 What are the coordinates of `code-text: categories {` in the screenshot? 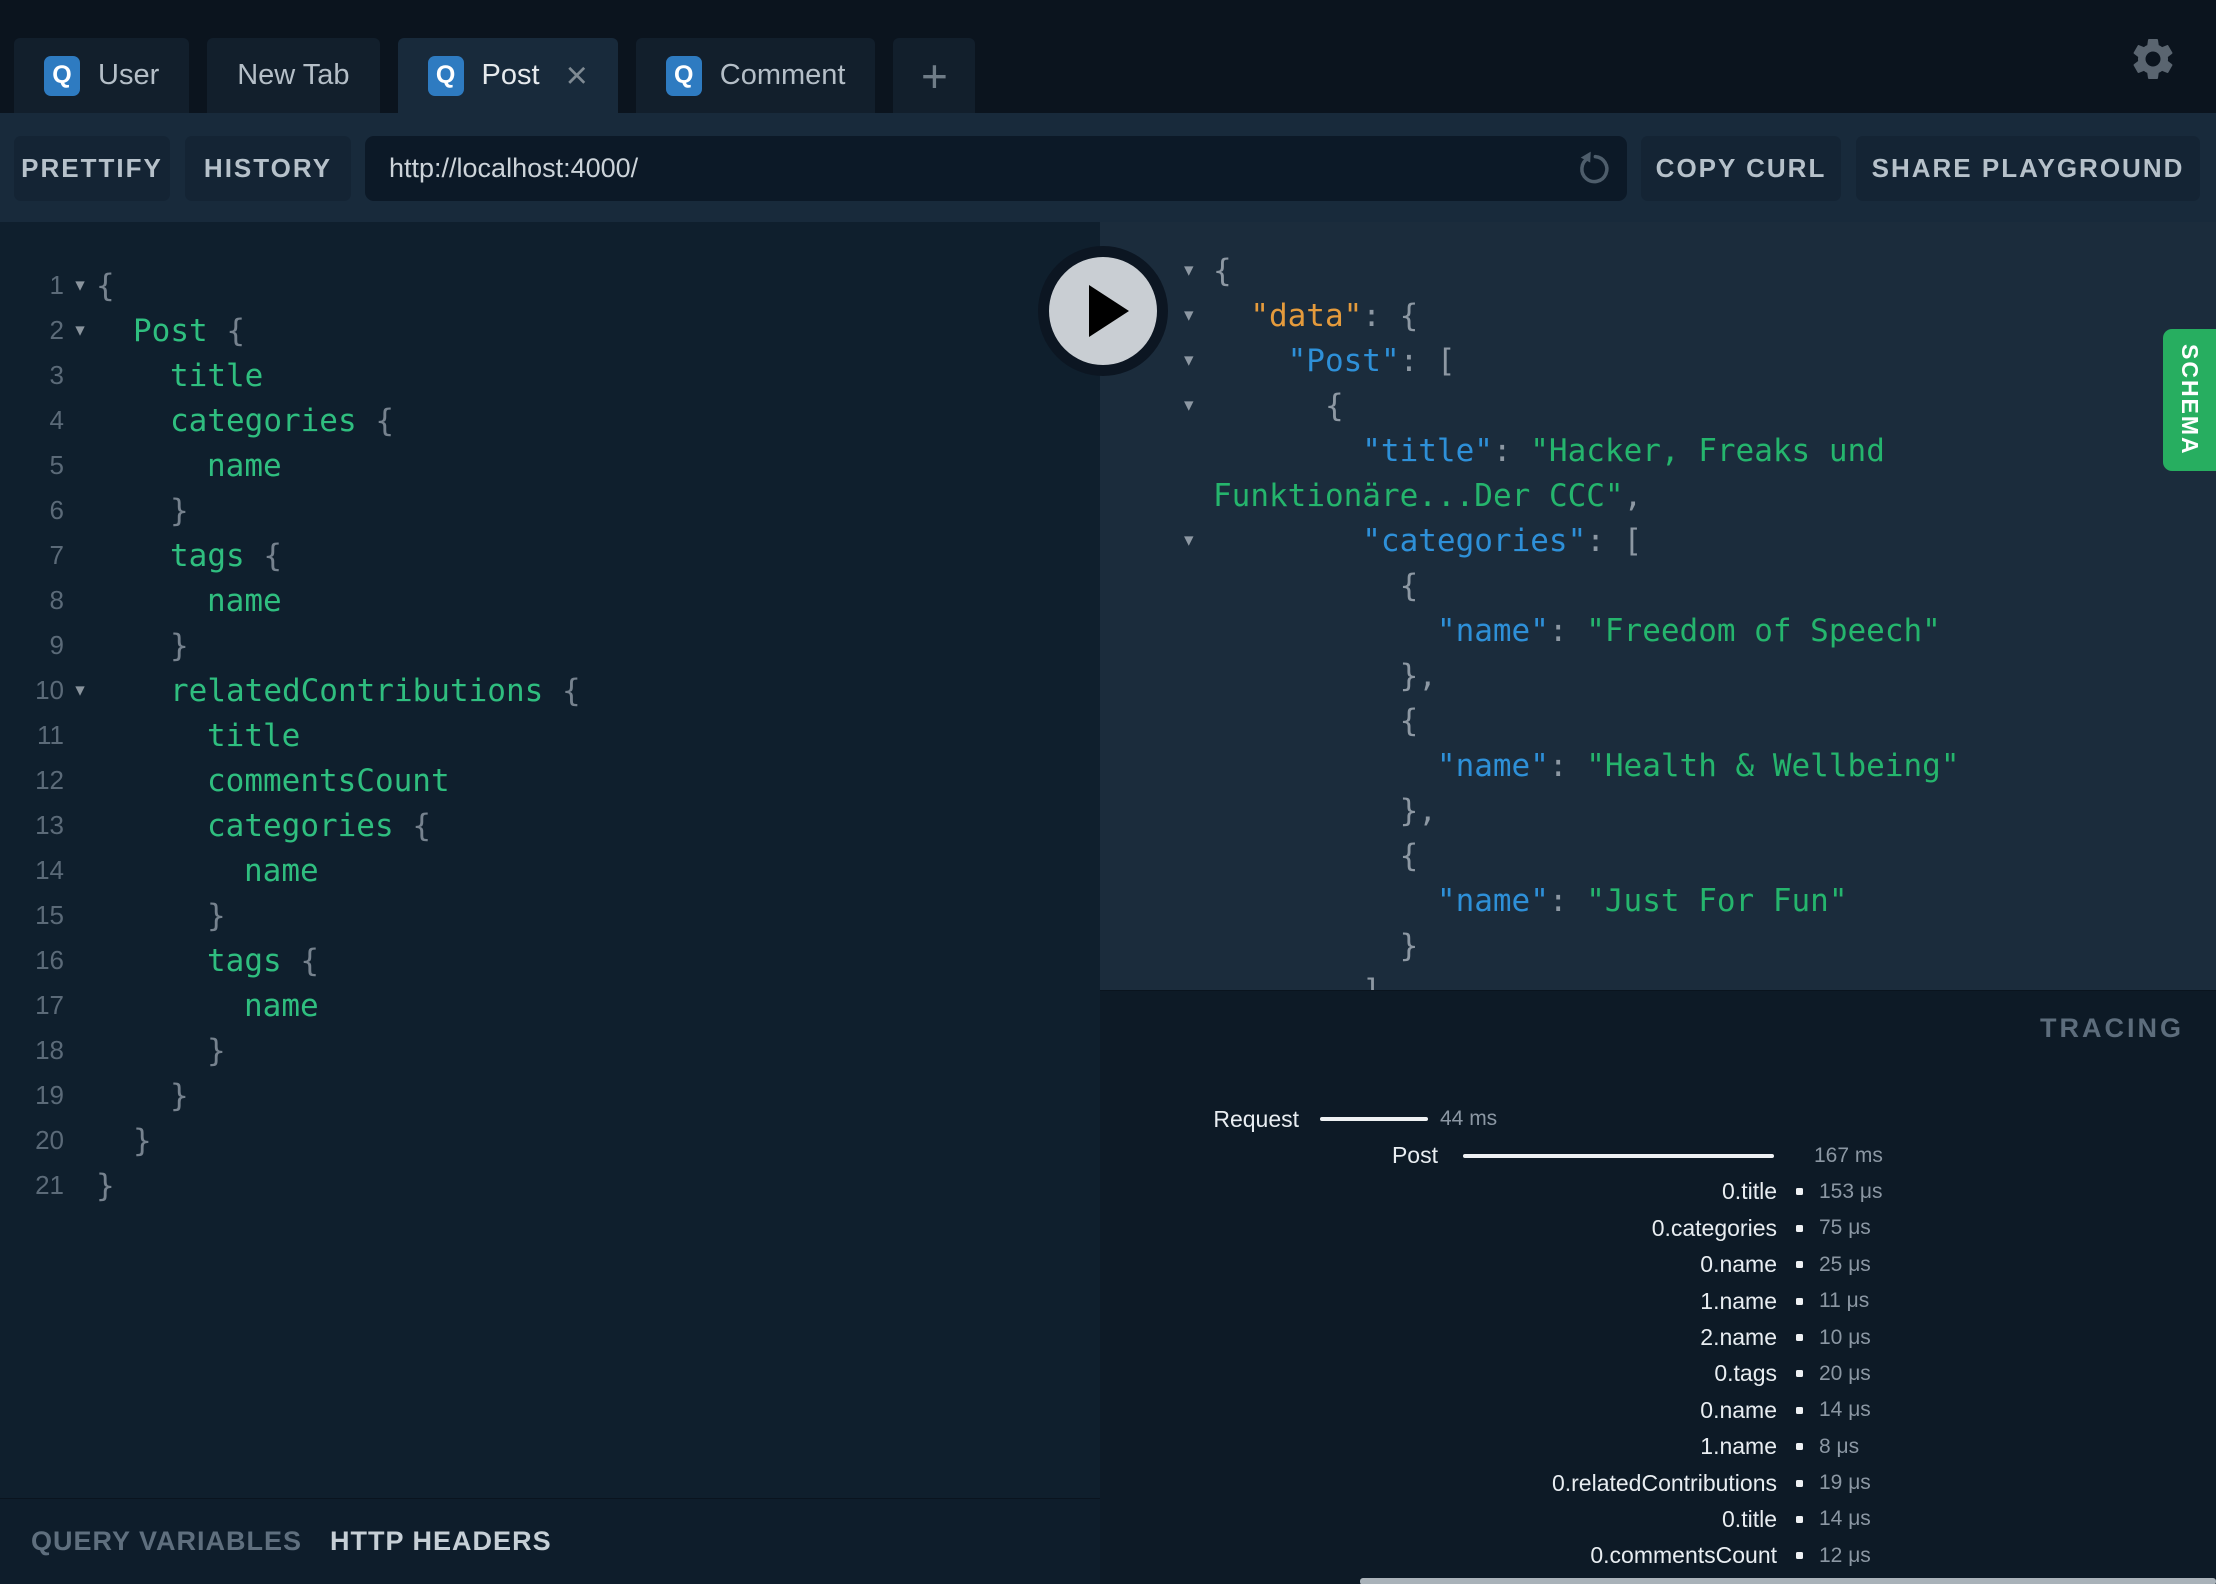 It's located at (282, 420).